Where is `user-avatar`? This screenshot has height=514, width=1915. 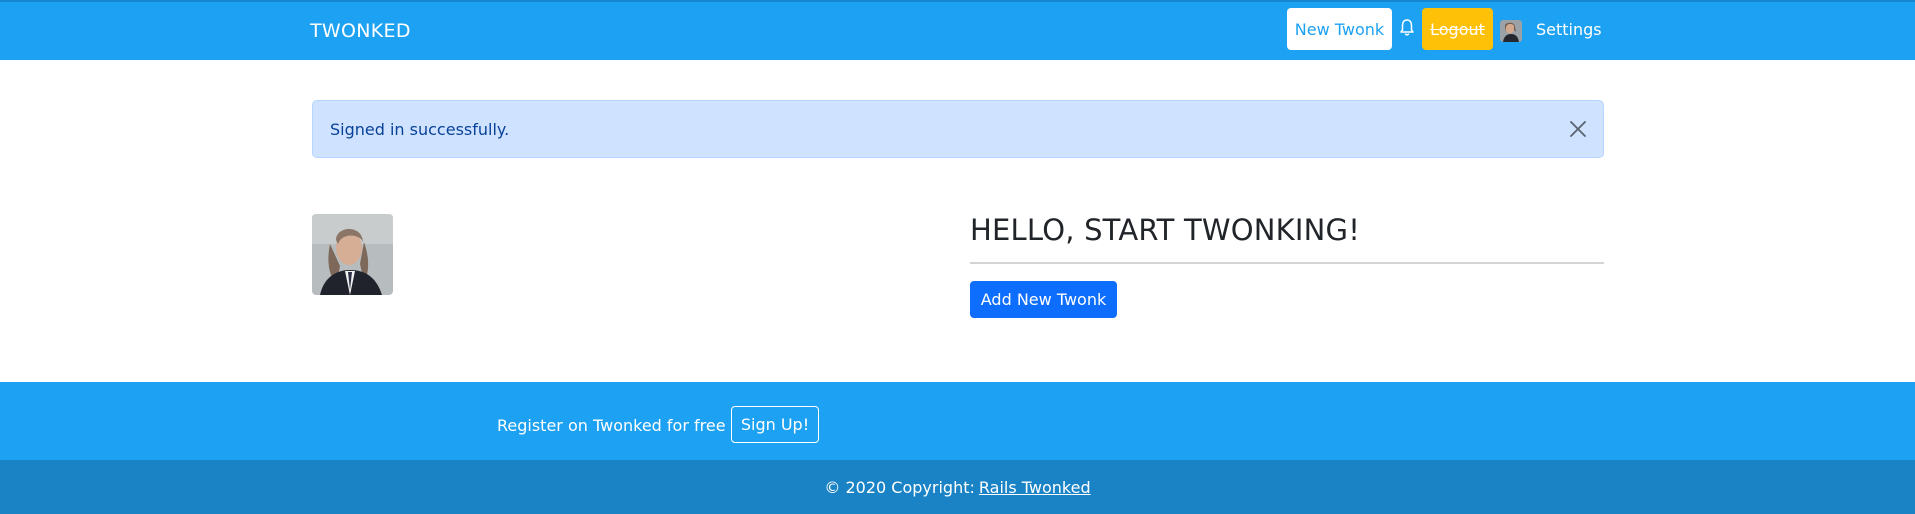
user-avatar is located at coordinates (1511, 31).